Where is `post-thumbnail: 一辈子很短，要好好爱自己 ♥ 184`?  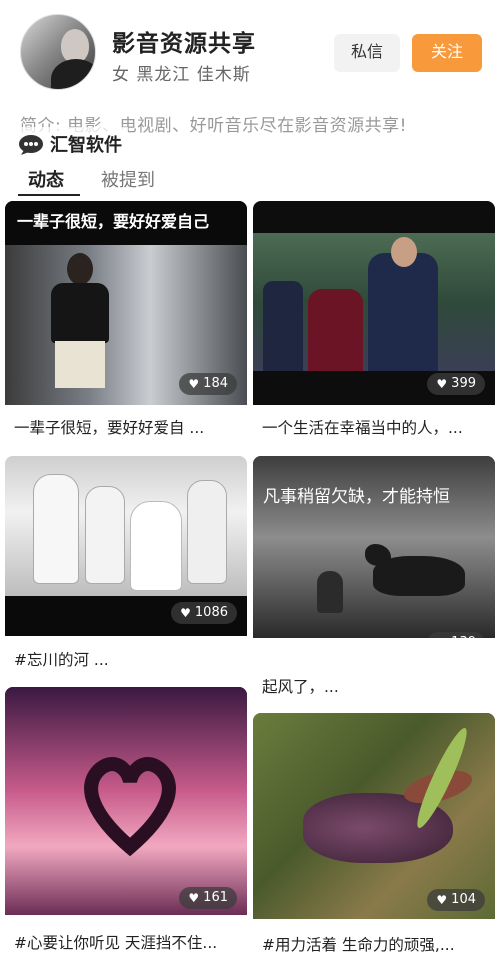 post-thumbnail: 一辈子很短，要好好爱自己 ♥ 184 is located at coordinates (126, 303).